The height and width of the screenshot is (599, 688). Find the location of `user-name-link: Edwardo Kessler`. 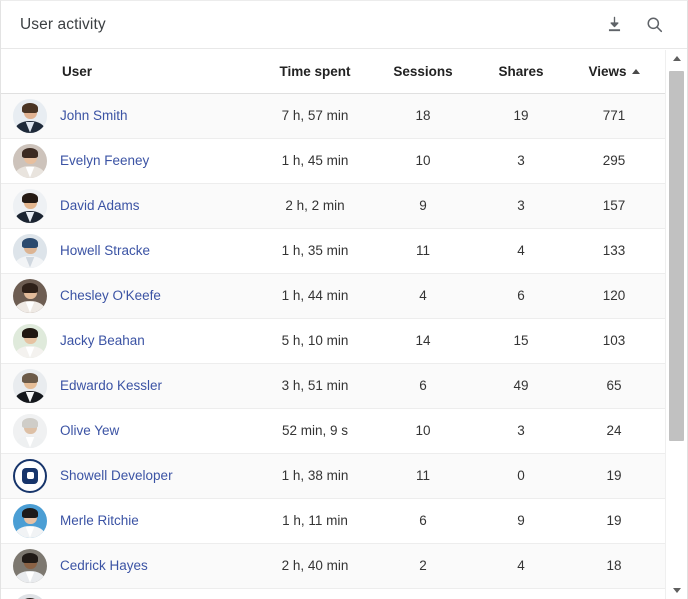

user-name-link: Edwardo Kessler is located at coordinates (111, 385).